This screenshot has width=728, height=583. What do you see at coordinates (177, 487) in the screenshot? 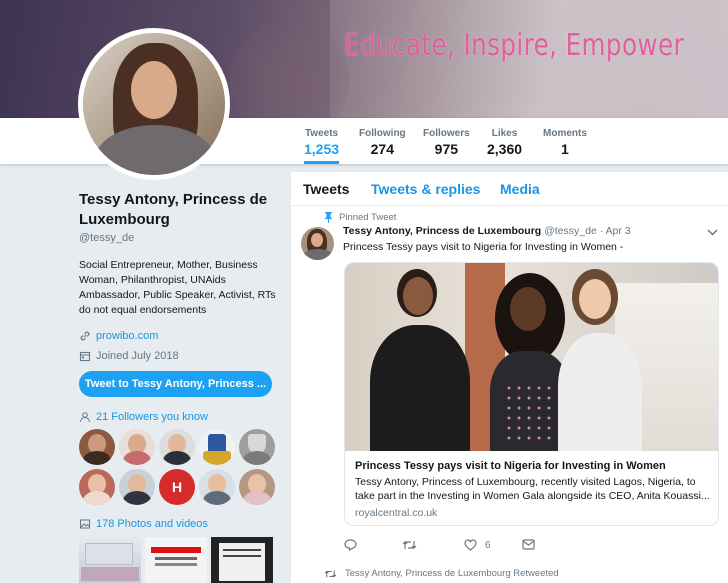
I see `follower-avatar: H` at bounding box center [177, 487].